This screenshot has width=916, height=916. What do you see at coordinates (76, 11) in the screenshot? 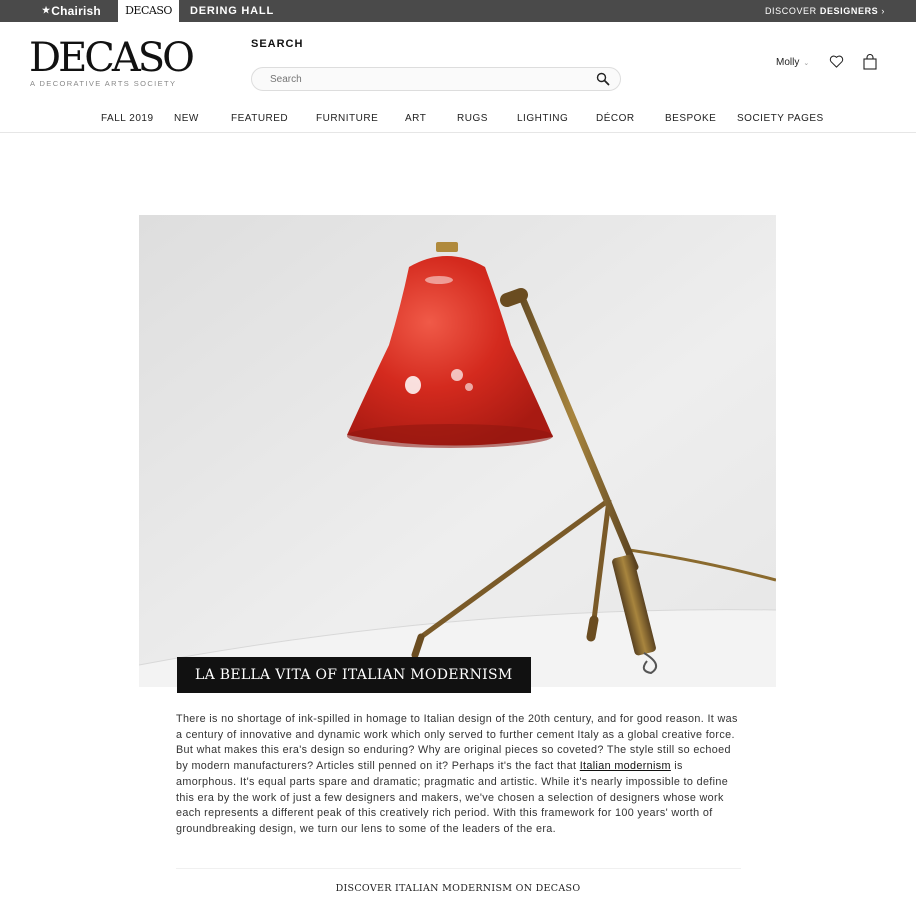
I see `chairish-label: Chairish` at bounding box center [76, 11].